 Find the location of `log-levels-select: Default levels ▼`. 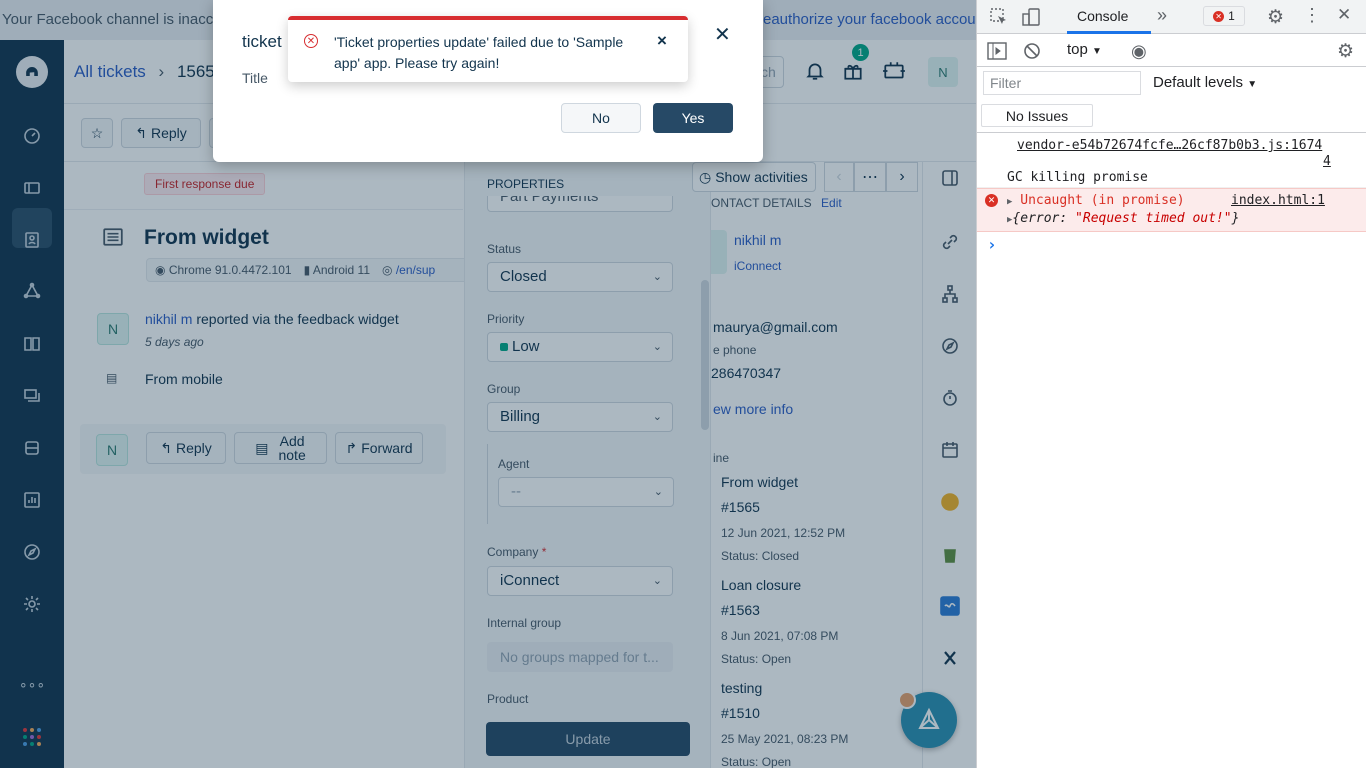

log-levels-select: Default levels ▼ is located at coordinates (1205, 82).